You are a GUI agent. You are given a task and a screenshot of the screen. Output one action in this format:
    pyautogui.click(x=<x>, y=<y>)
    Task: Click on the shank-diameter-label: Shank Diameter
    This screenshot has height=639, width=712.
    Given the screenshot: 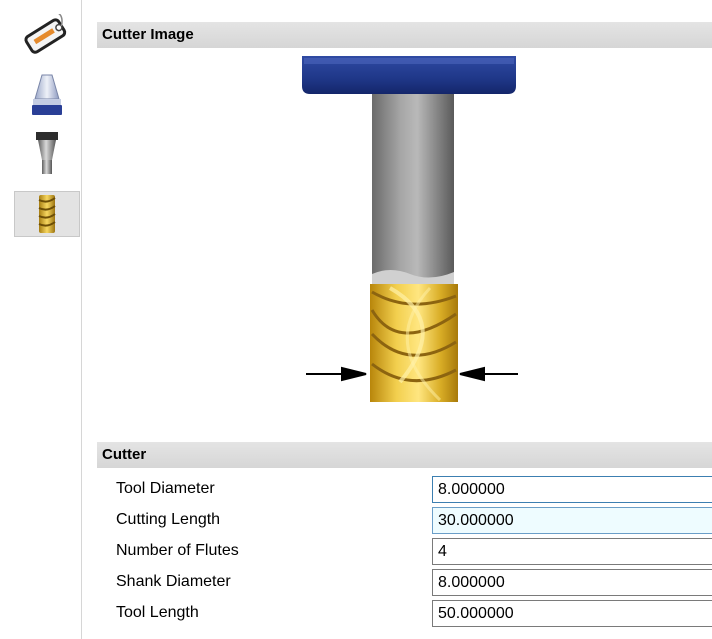 What is the action you would take?
    pyautogui.click(x=173, y=581)
    